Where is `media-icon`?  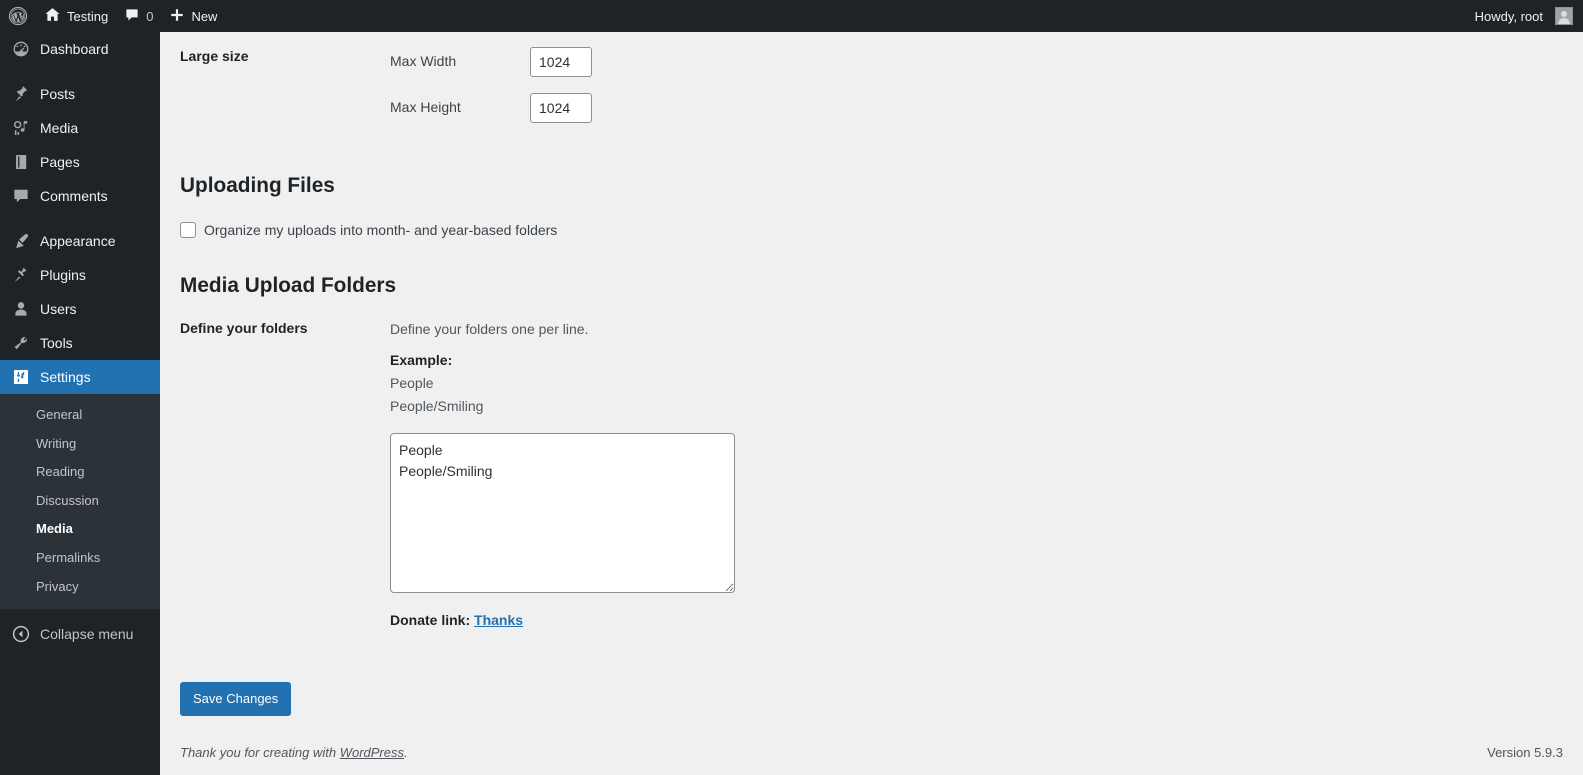 media-icon is located at coordinates (21, 128).